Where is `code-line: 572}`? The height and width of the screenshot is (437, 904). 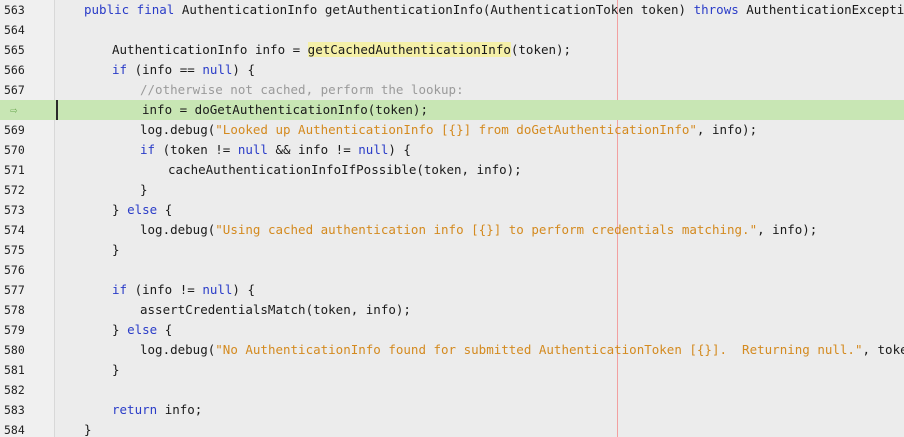
code-line: 572} is located at coordinates (452, 190).